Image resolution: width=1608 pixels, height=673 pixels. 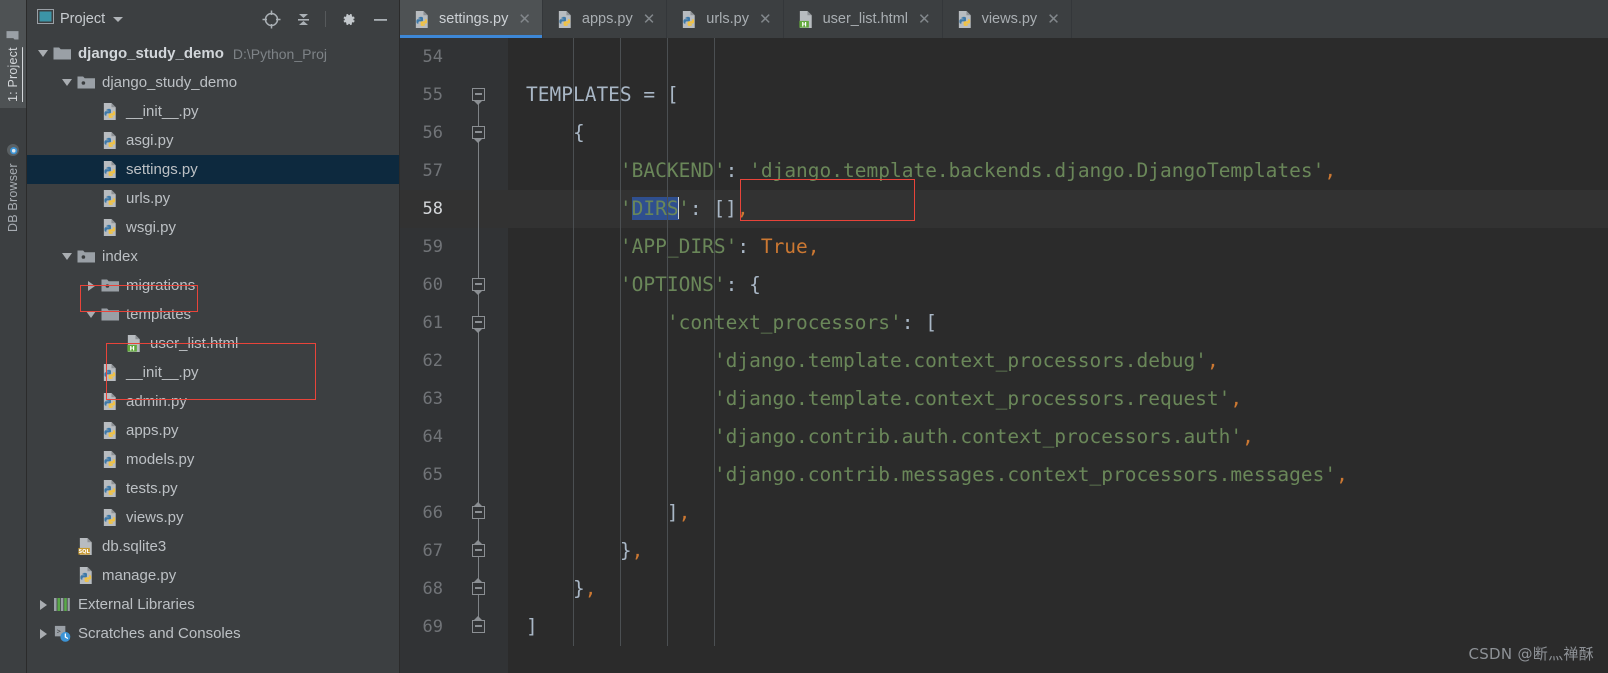 I want to click on tree-row-db-sqlite3: SQL db.sqlite3, so click(x=213, y=546).